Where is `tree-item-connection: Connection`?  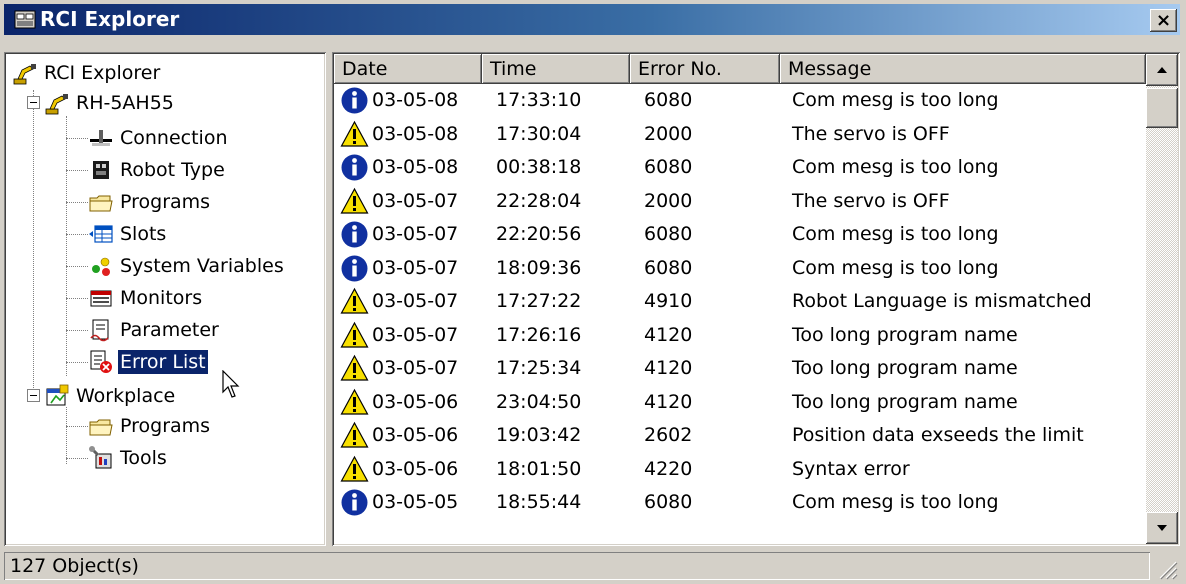
tree-item-connection: Connection is located at coordinates (159, 138).